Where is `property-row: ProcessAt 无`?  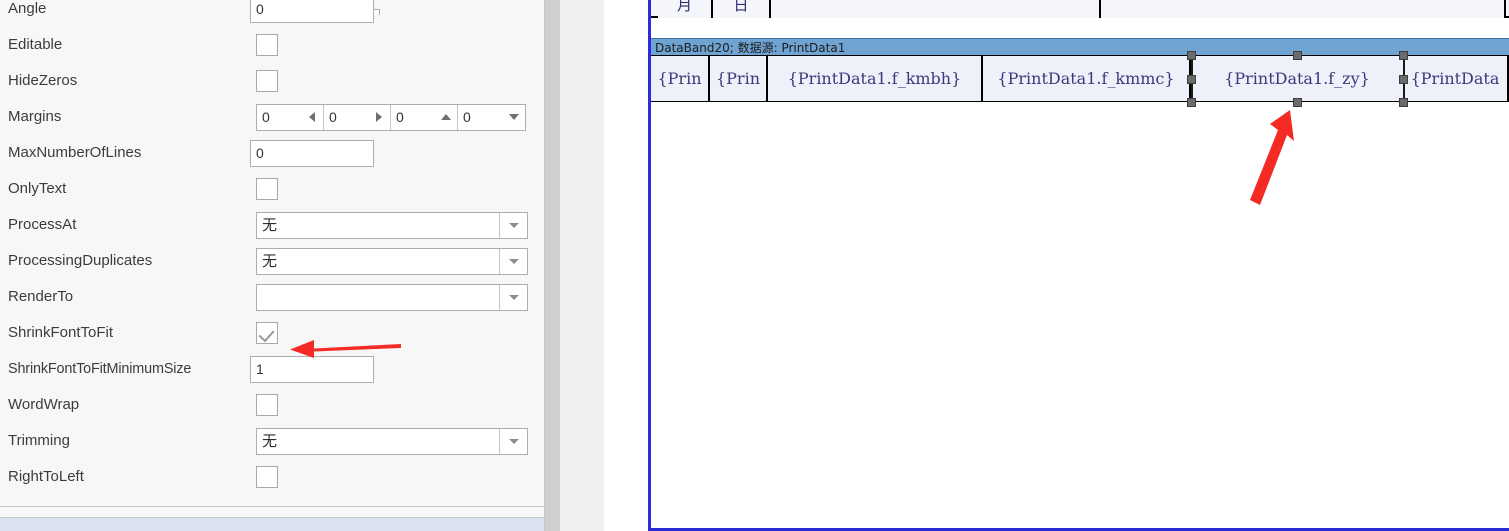
property-row: ProcessAt 无 is located at coordinates (272, 225).